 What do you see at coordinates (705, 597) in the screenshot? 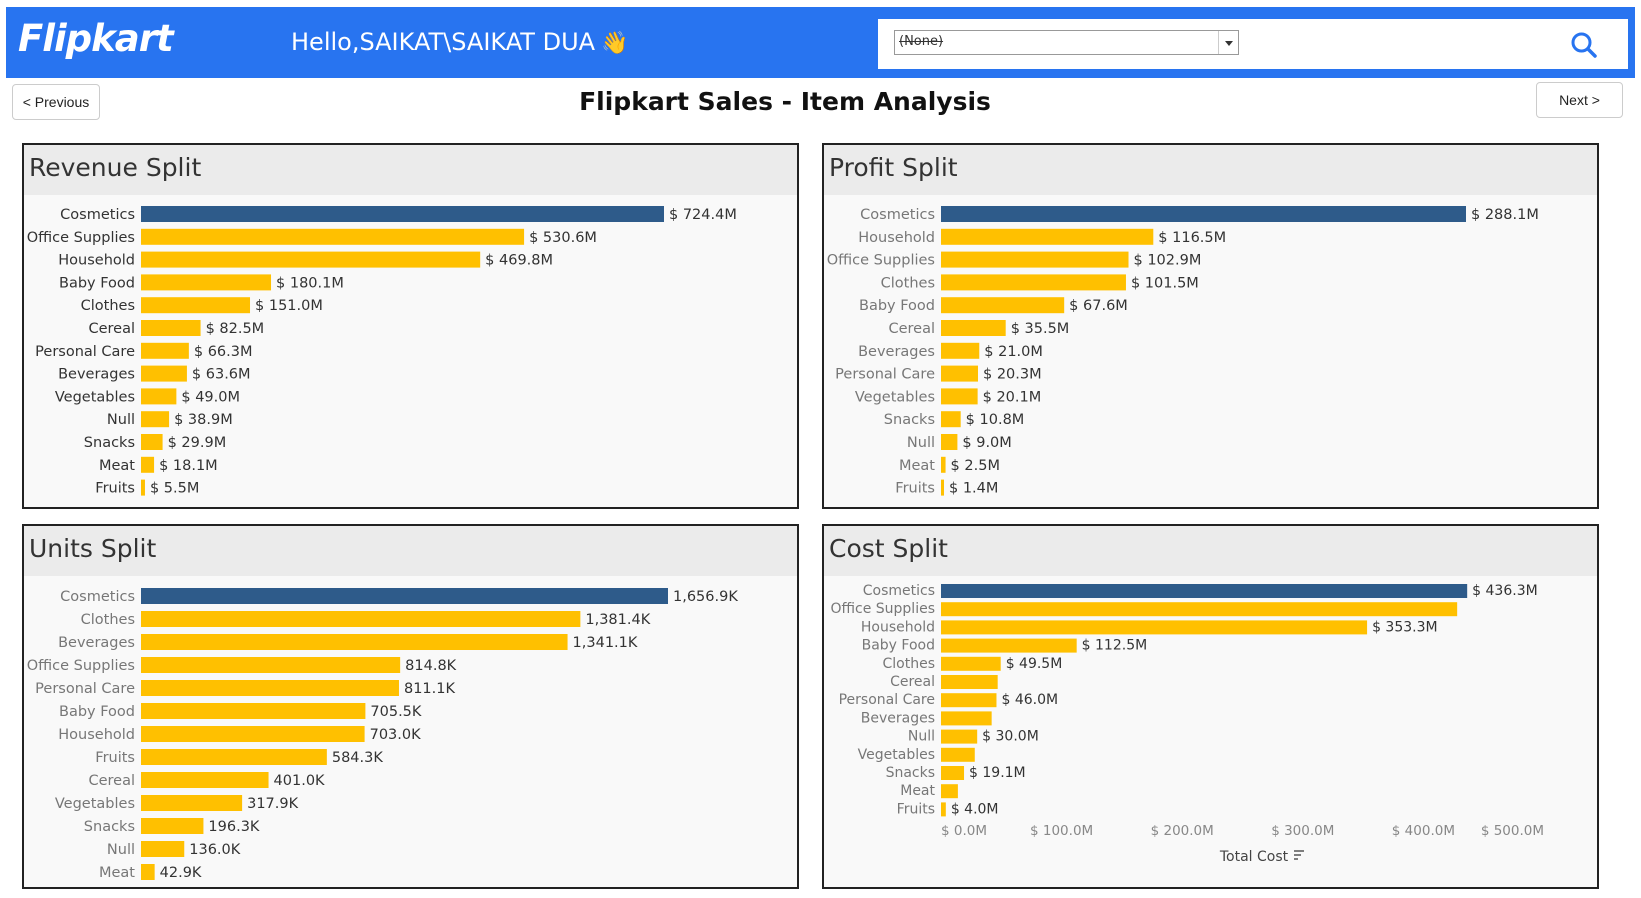
I see `value-label: 1,656.9K` at bounding box center [705, 597].